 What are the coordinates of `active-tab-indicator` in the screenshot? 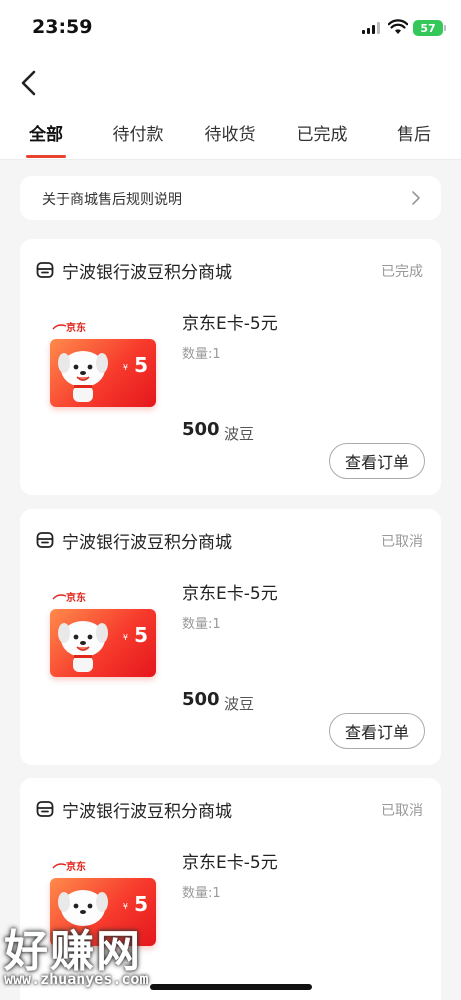 It's located at (46, 156).